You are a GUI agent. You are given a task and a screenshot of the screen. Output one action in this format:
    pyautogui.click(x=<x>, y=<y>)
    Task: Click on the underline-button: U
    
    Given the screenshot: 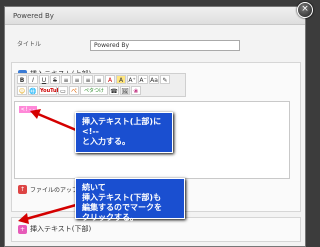 What is the action you would take?
    pyautogui.click(x=44, y=79)
    